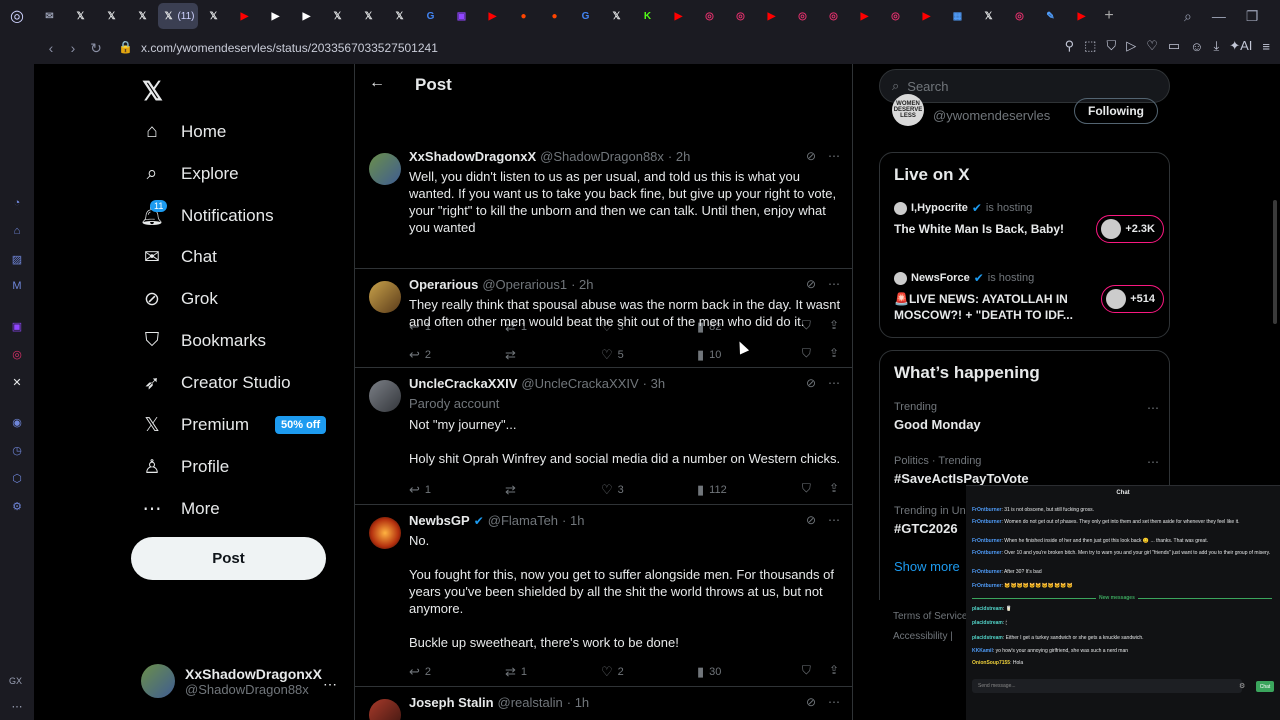  I want to click on x-logo-icon: 𝕏, so click(152, 91).